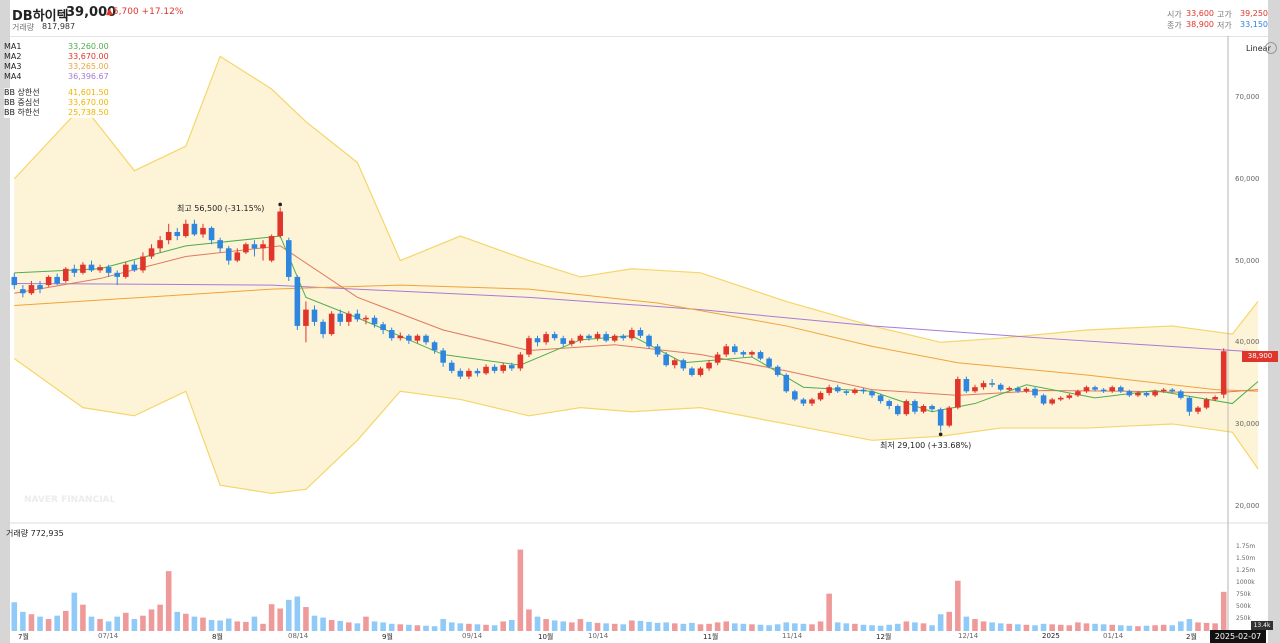 This screenshot has height=643, width=1280. I want to click on x-tick-label: 10/14, so click(598, 636).